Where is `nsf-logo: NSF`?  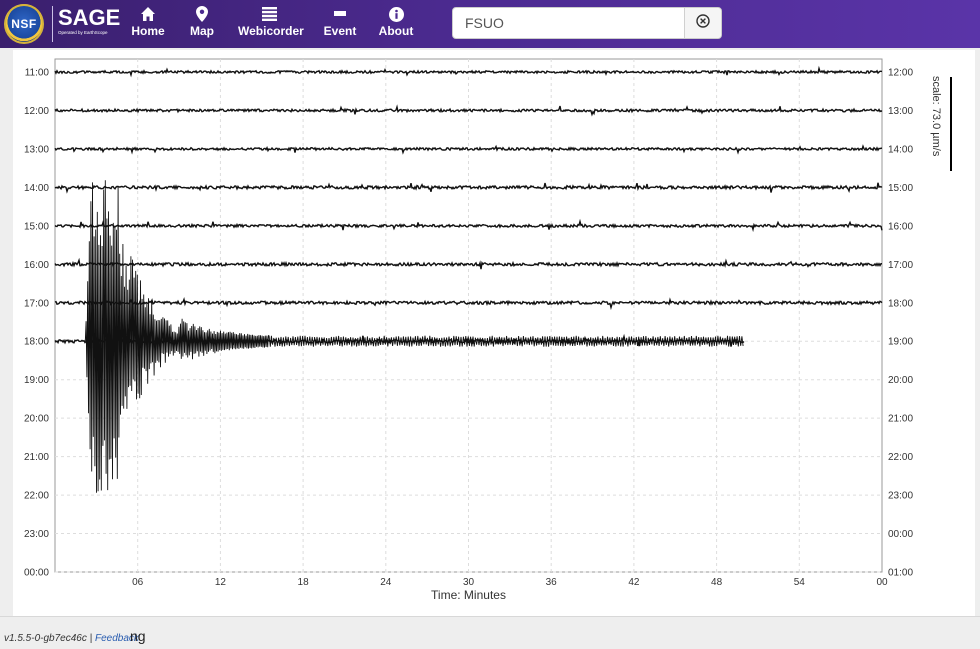
nsf-logo: NSF is located at coordinates (24, 24).